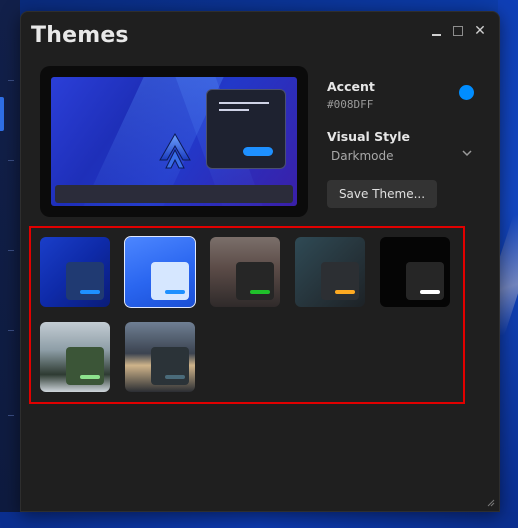 The height and width of the screenshot is (528, 518). I want to click on theme-dark-teal, so click(330, 272).